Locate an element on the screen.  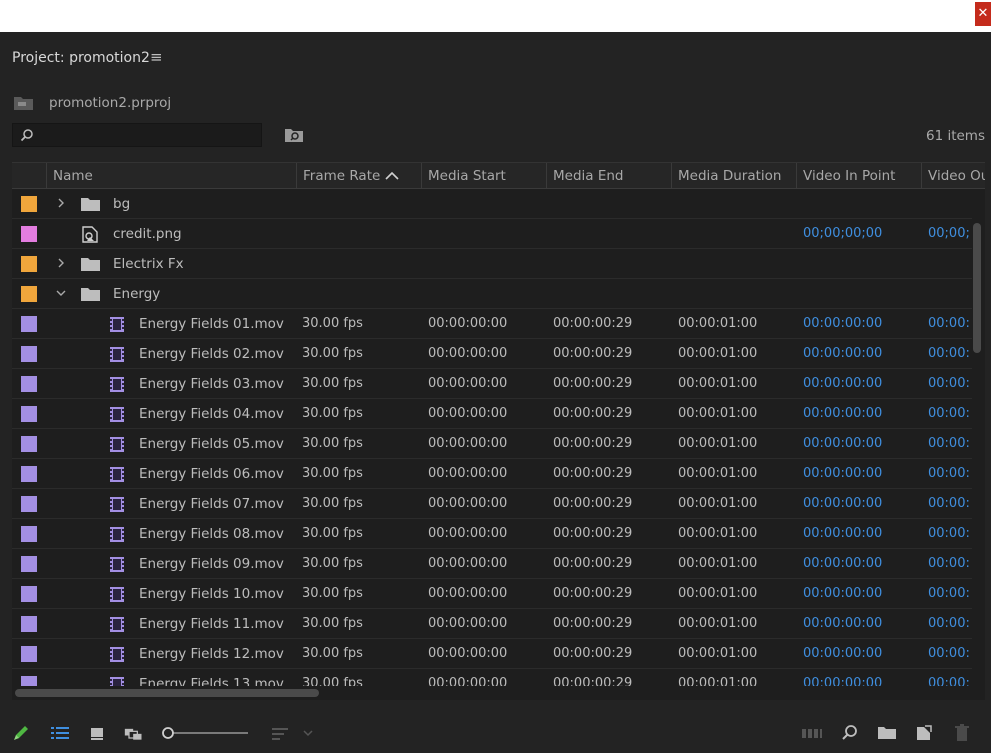
header-media-duration: Media Duration is located at coordinates (733, 176).